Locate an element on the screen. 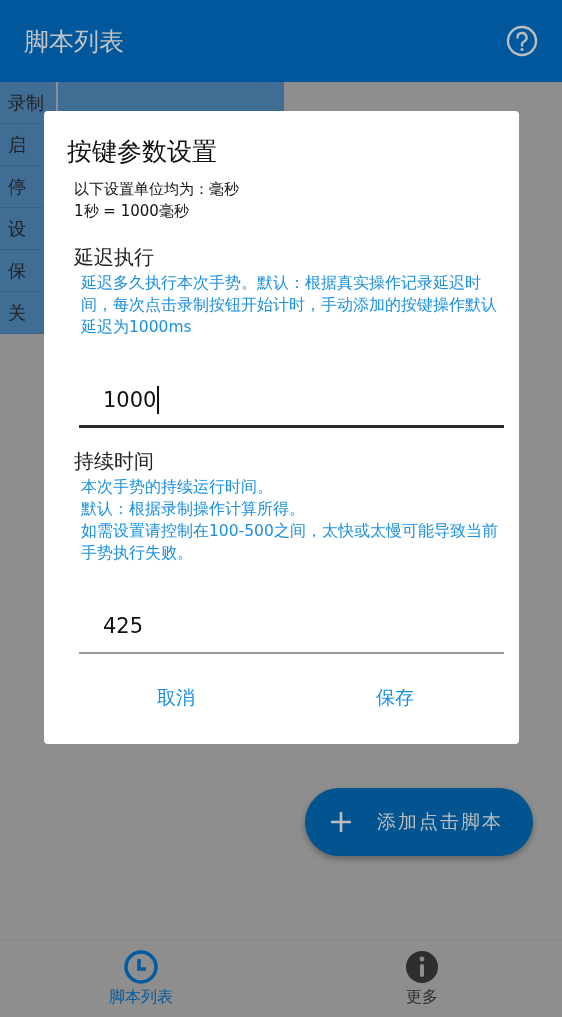 The height and width of the screenshot is (1017, 562). plus-icon is located at coordinates (341, 822).